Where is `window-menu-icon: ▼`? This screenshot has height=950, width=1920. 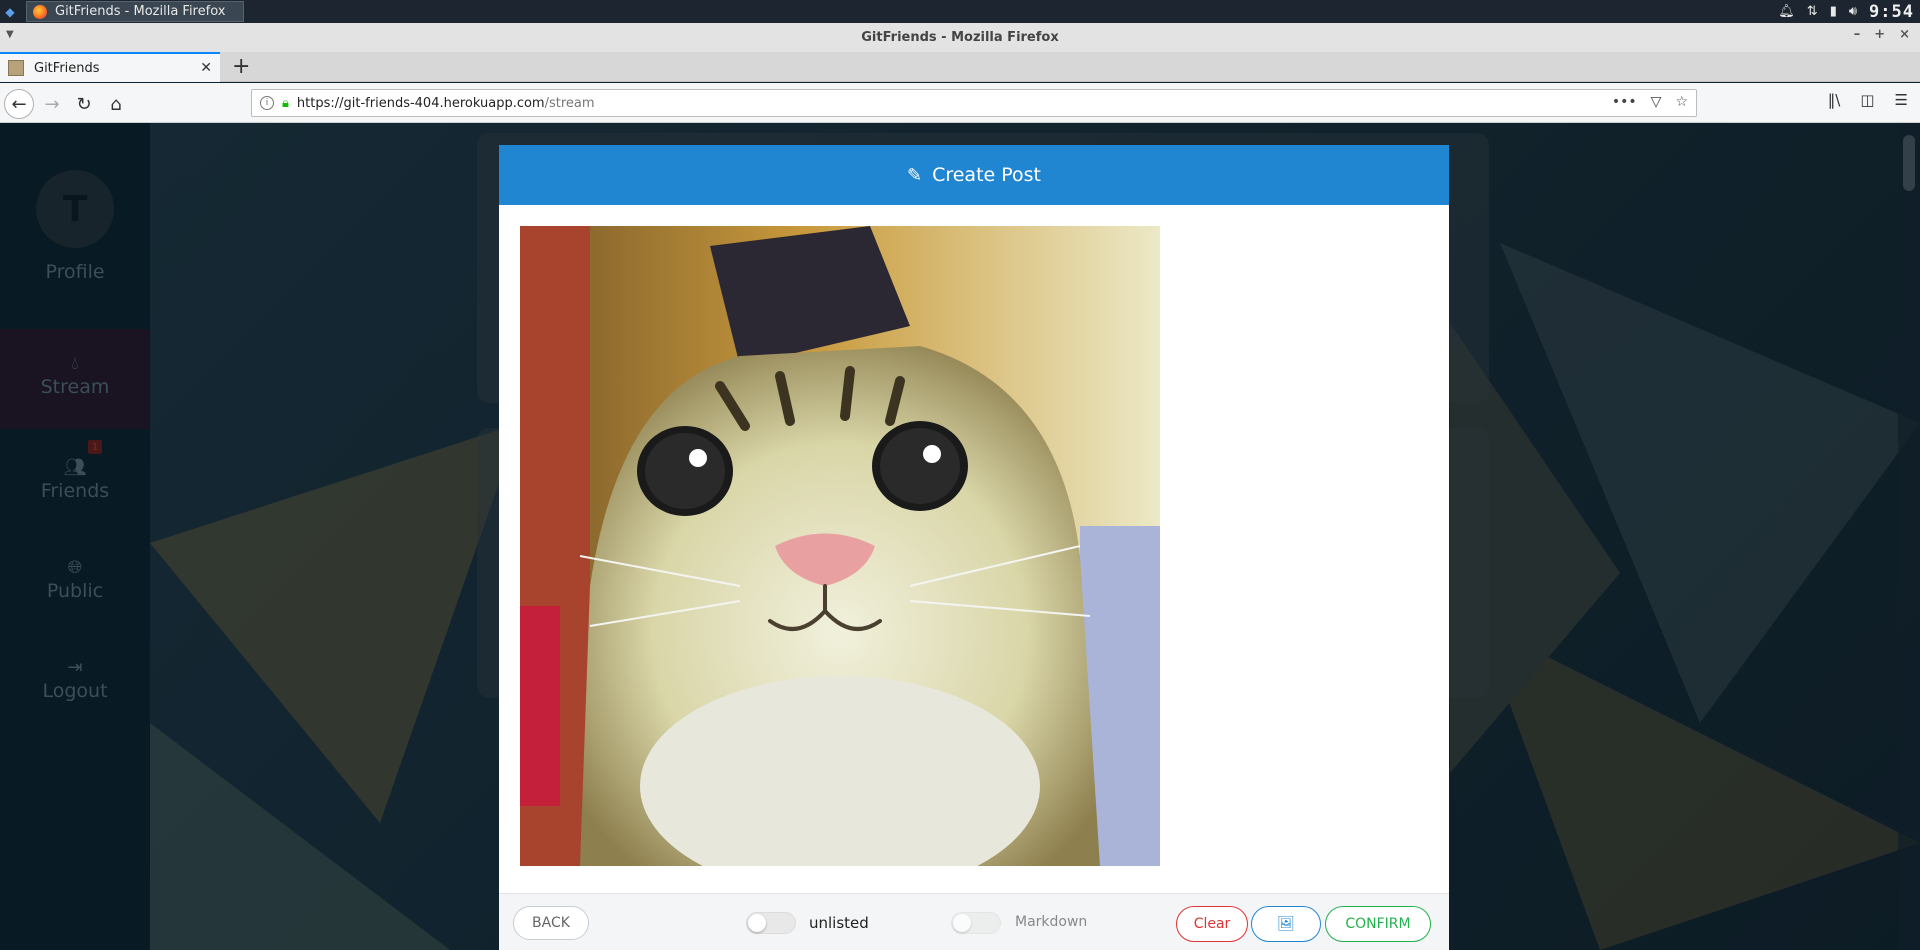
window-menu-icon: ▼ is located at coordinates (10, 34).